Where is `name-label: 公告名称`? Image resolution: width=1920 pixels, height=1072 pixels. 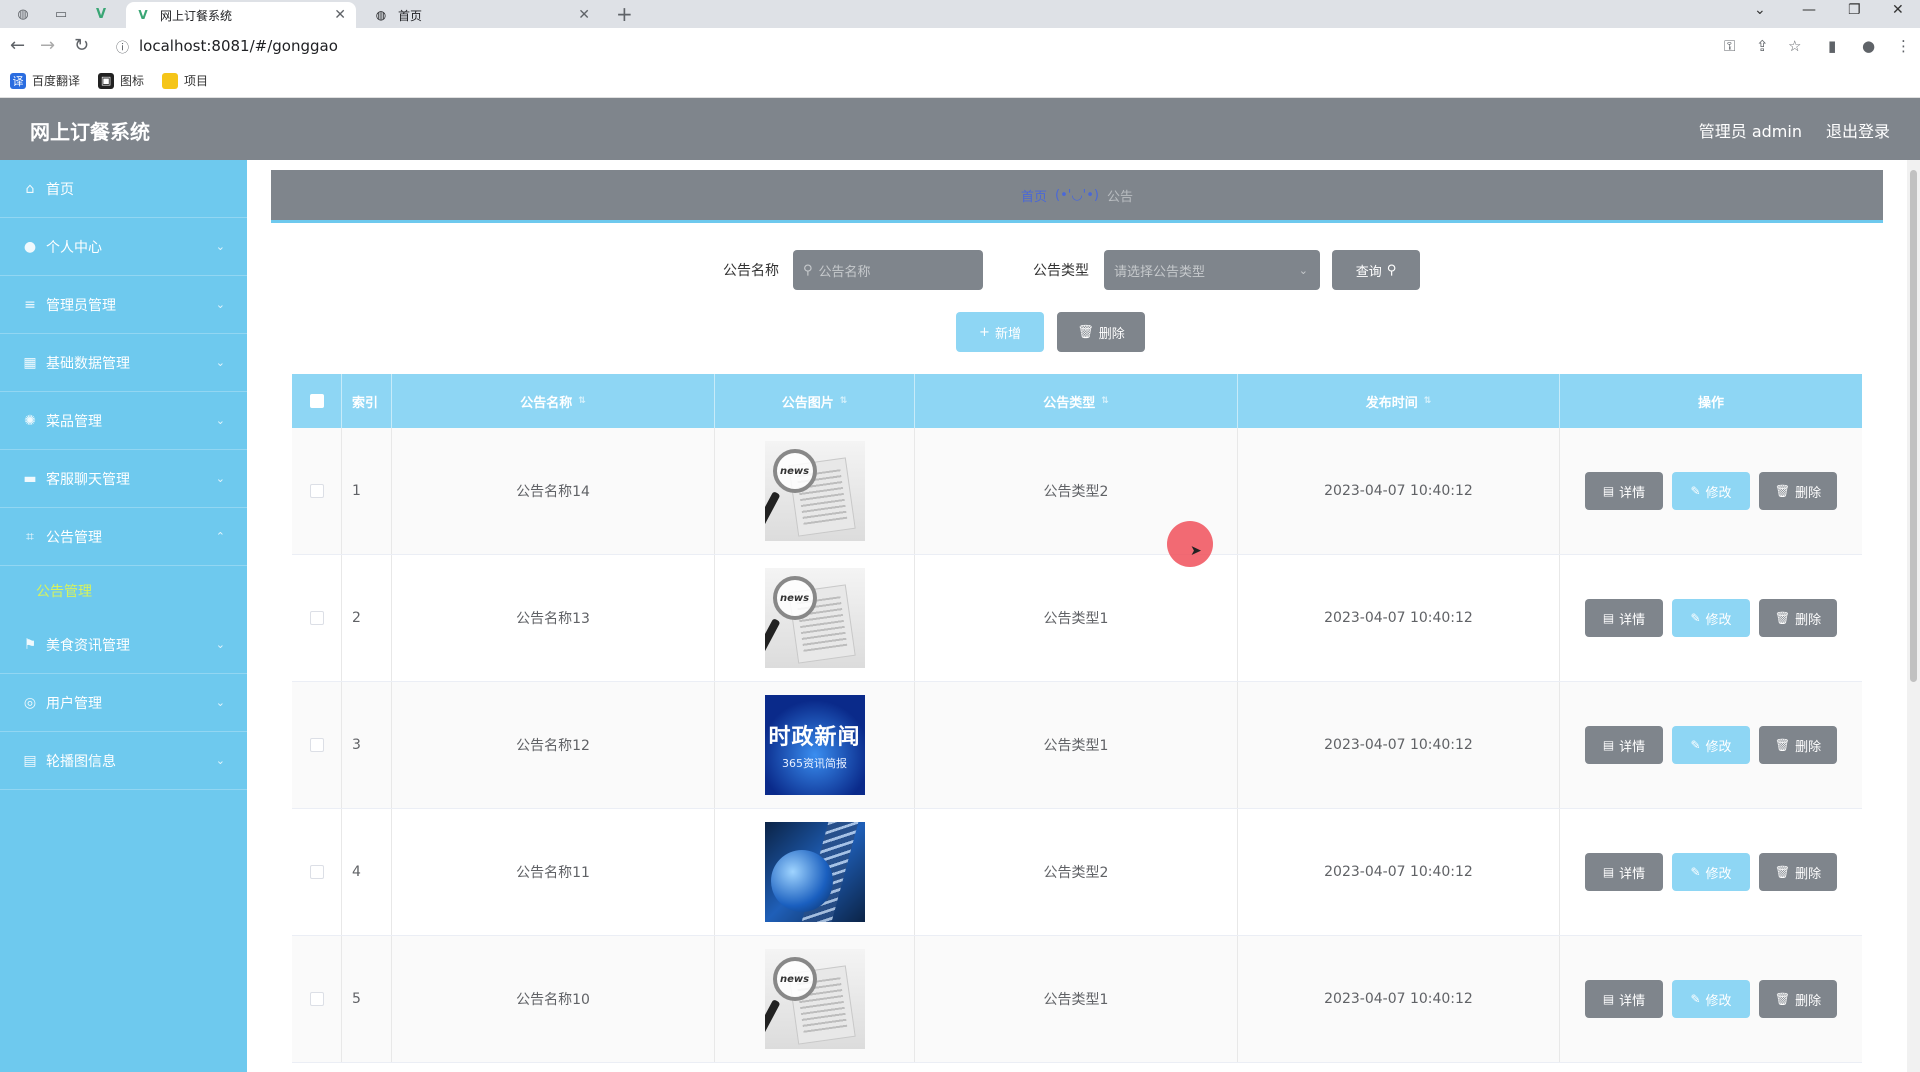
name-label: 公告名称 is located at coordinates (751, 271).